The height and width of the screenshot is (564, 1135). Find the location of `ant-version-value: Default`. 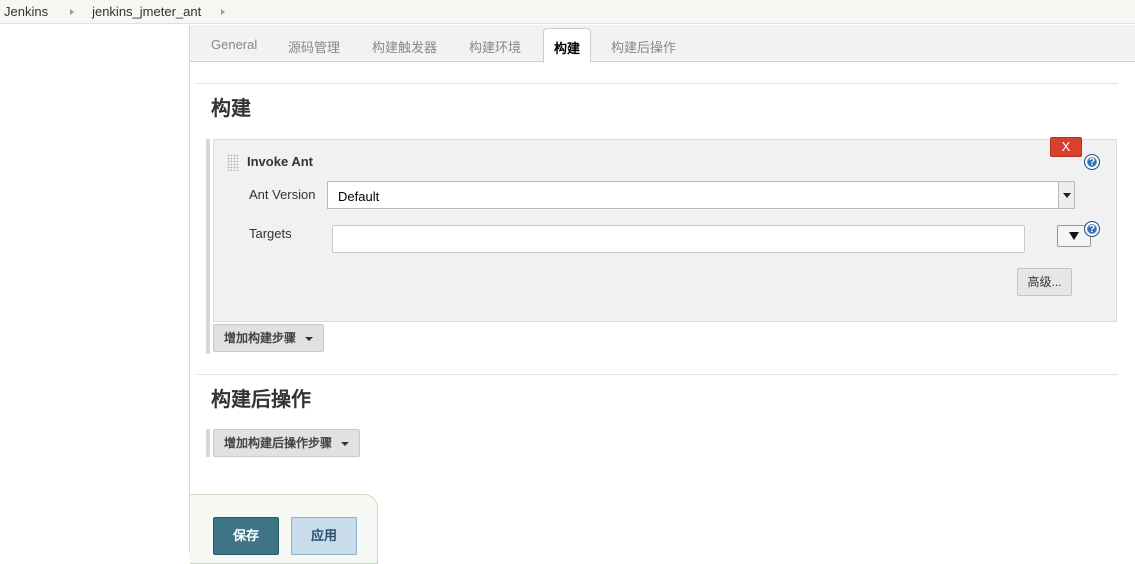

ant-version-value: Default is located at coordinates (359, 196).